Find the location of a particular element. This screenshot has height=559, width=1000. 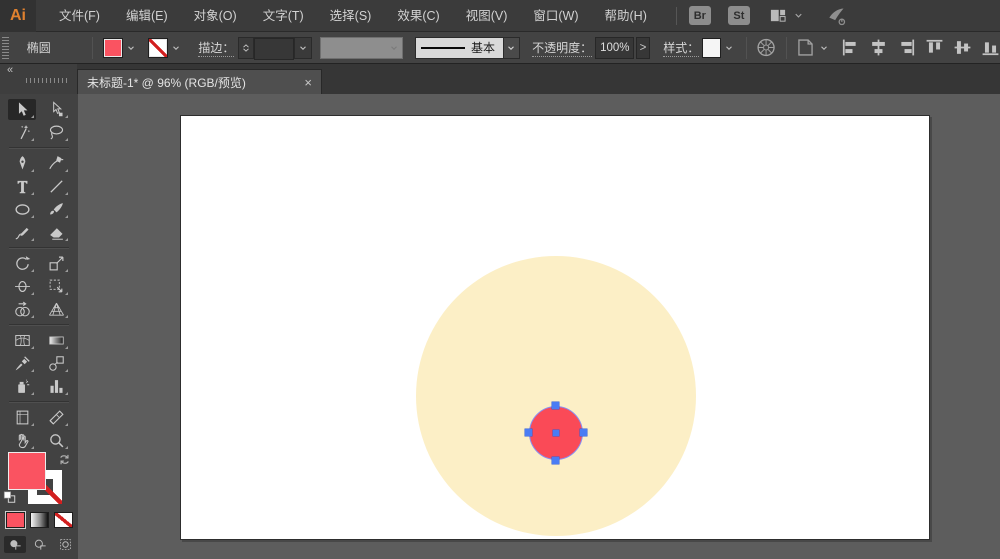

graphic-style-dropdown is located at coordinates (728, 48).